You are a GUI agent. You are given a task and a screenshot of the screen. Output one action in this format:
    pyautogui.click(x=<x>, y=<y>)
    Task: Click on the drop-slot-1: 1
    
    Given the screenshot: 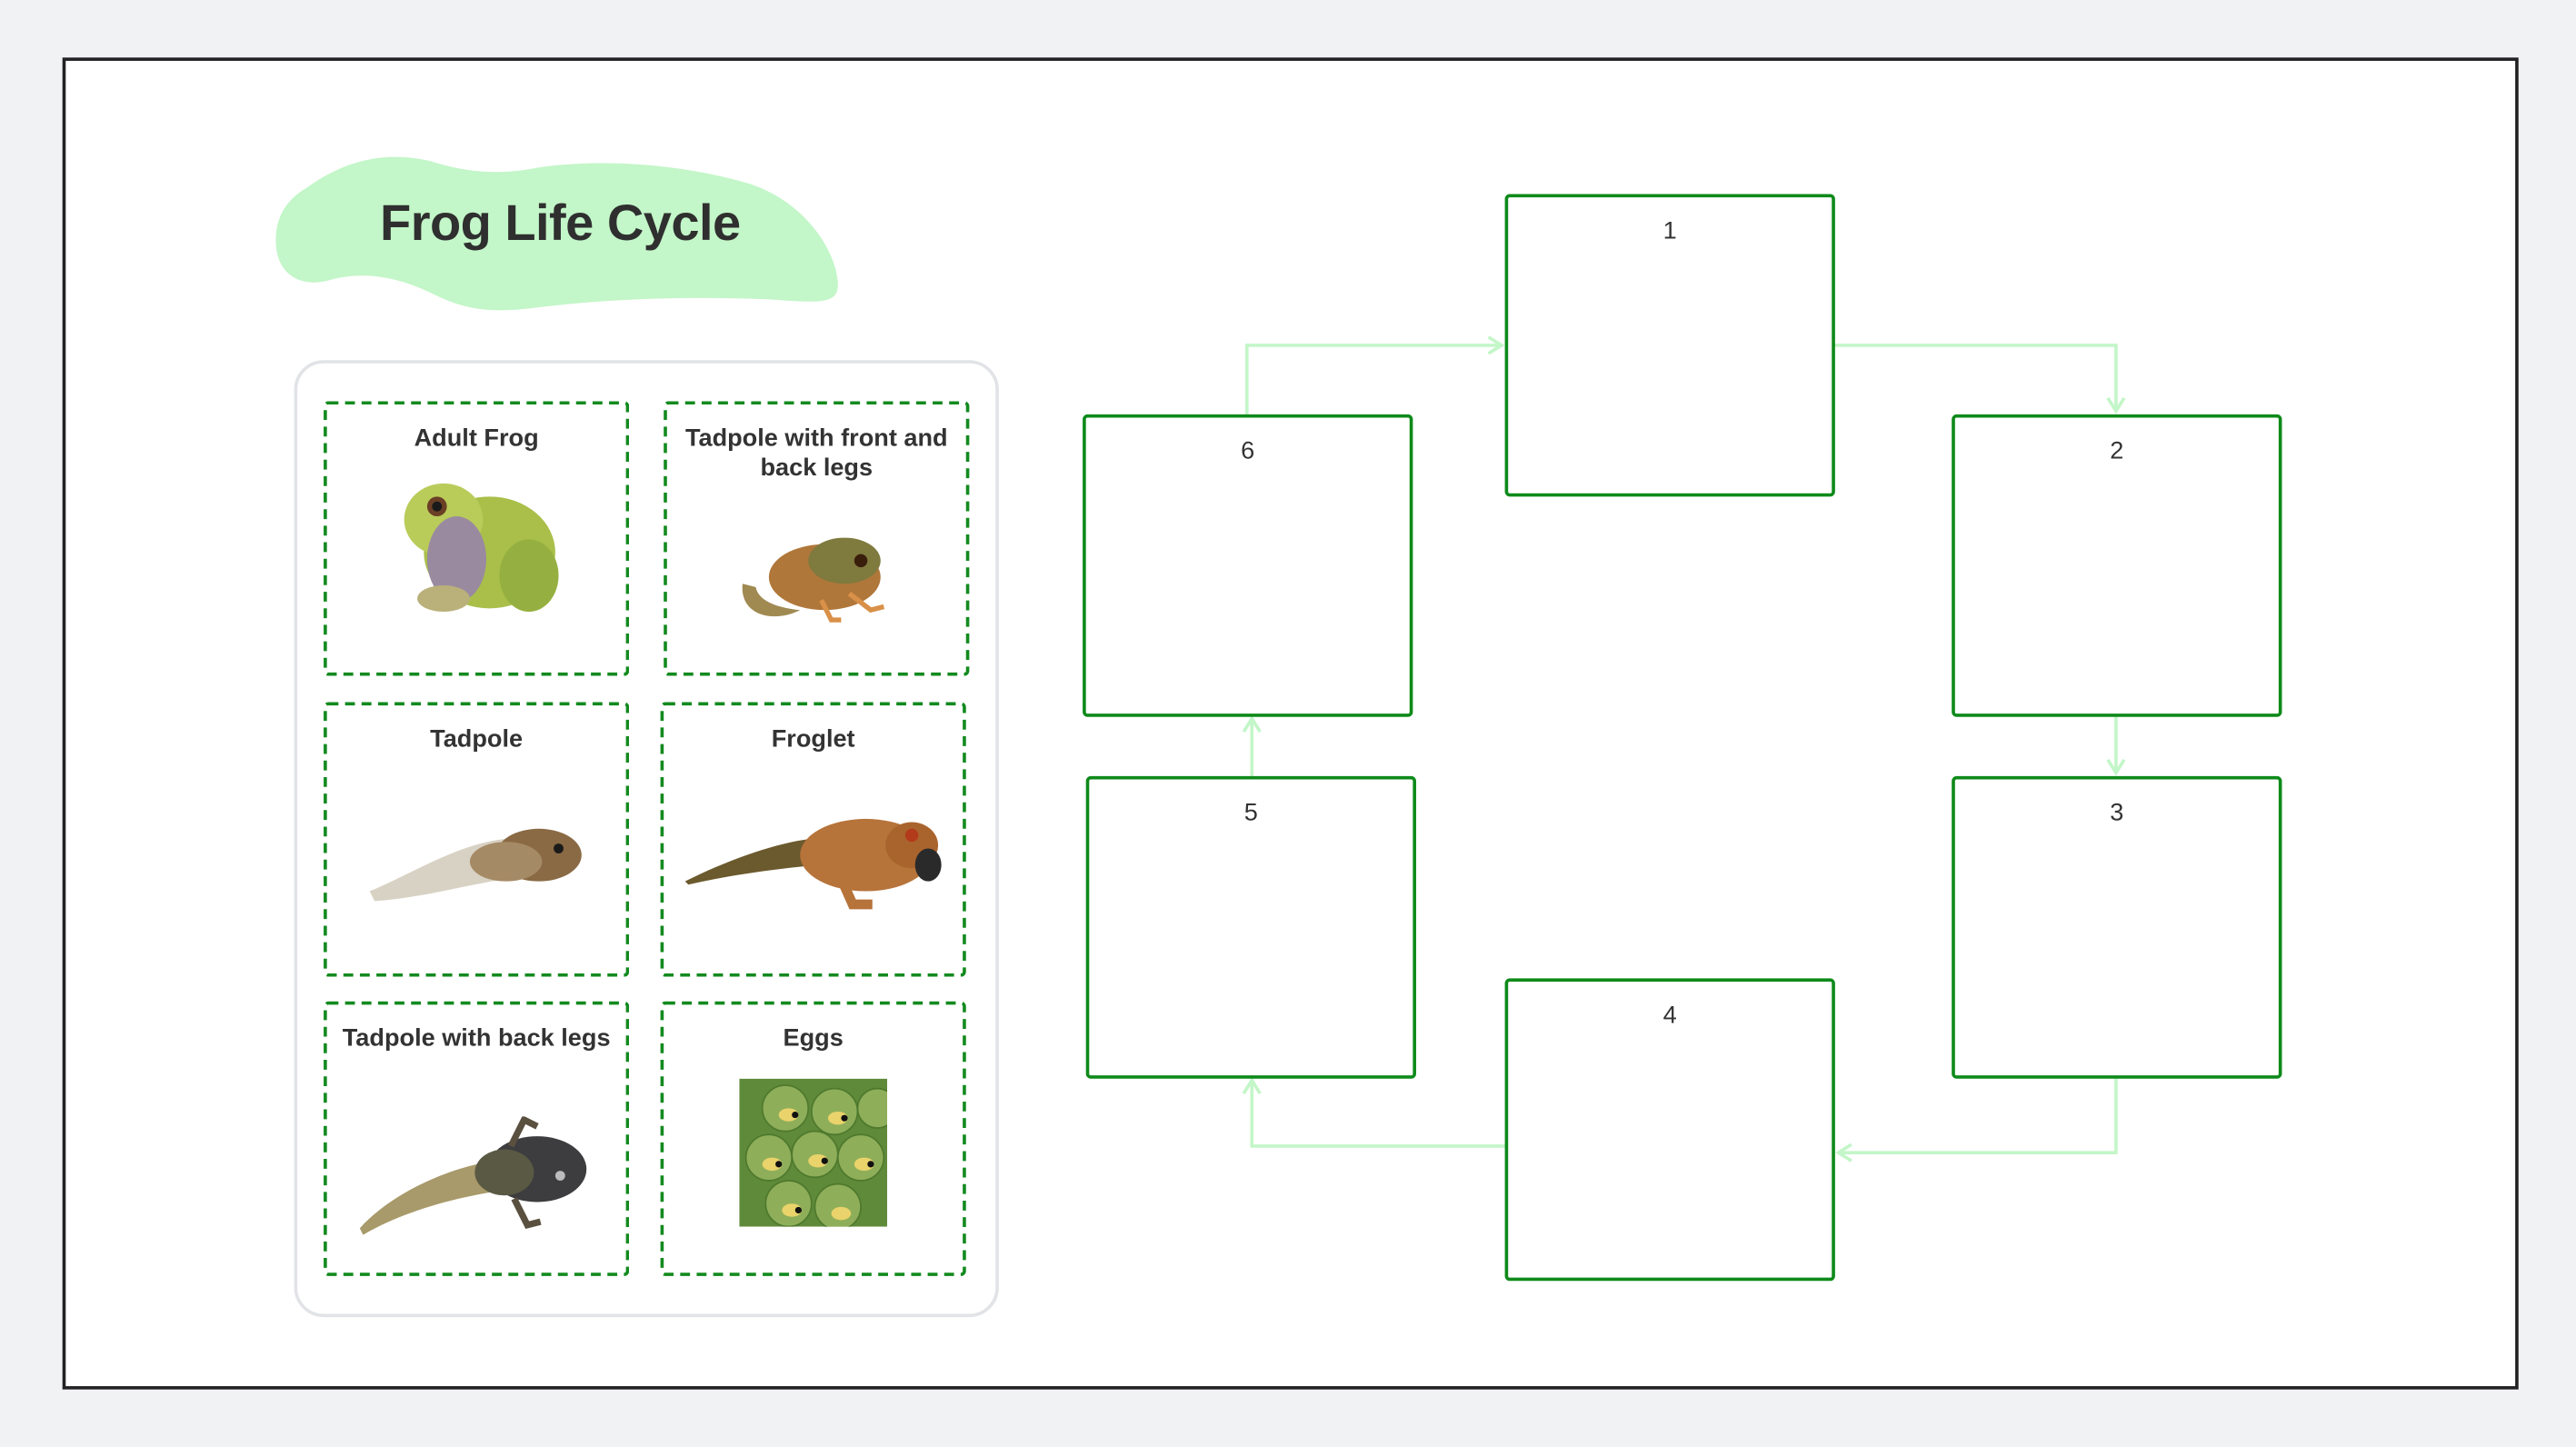 What is the action you would take?
    pyautogui.click(x=1669, y=345)
    